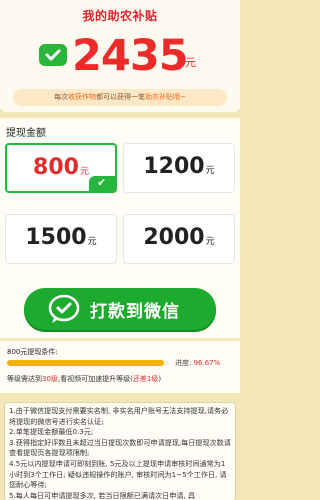 The width and height of the screenshot is (320, 500). Describe the element at coordinates (160, 379) in the screenshot. I see `level-desc-suffix: )` at that location.